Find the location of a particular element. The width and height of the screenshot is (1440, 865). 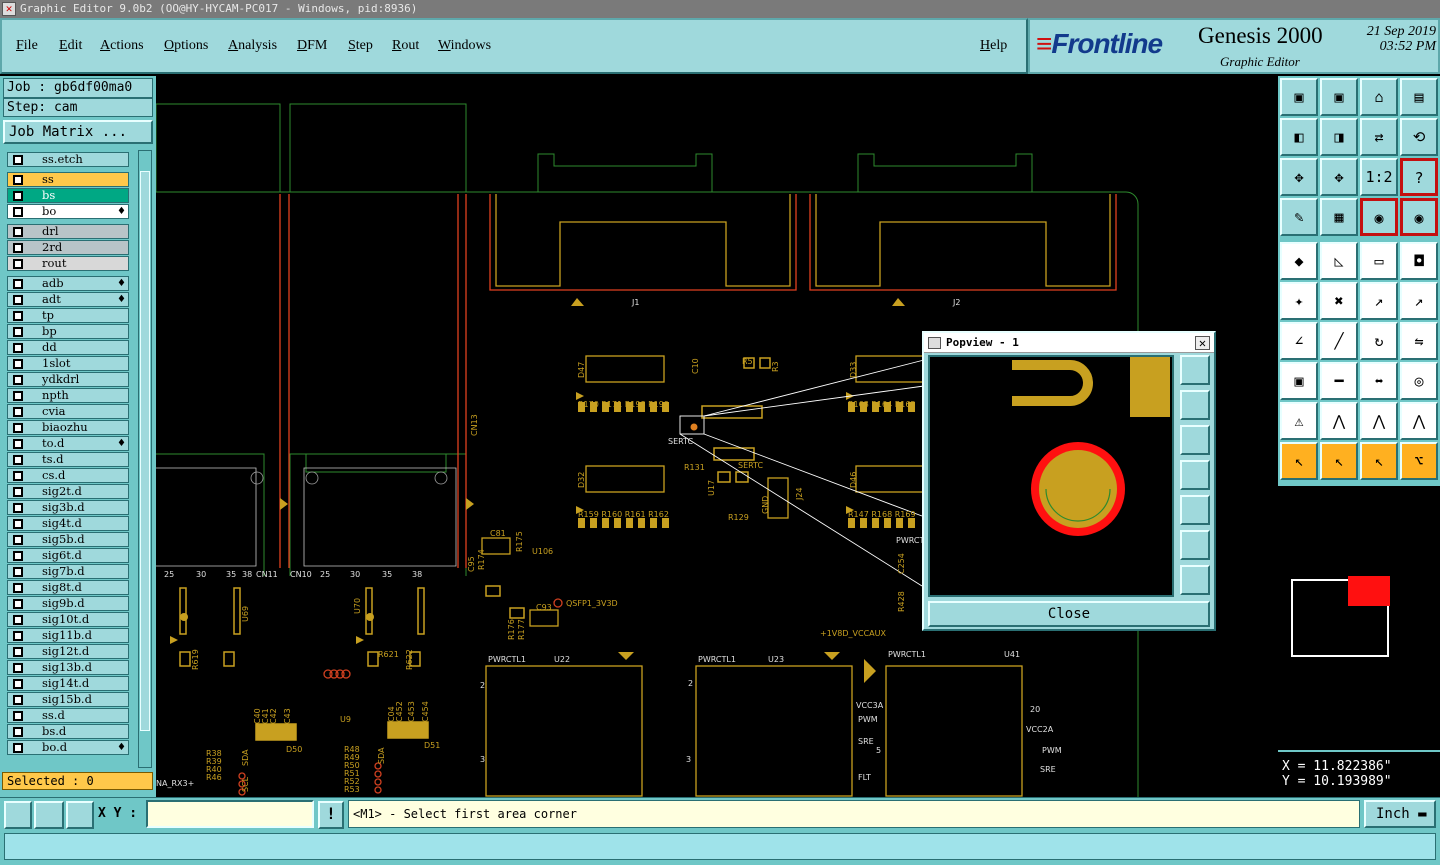

layer-2rd: 2rd is located at coordinates (68, 247).